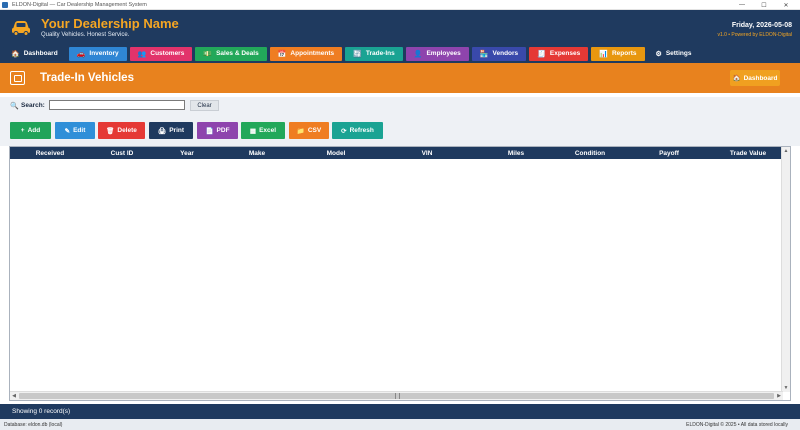 This screenshot has height=430, width=800. I want to click on trash-icon: 🗑, so click(110, 131).